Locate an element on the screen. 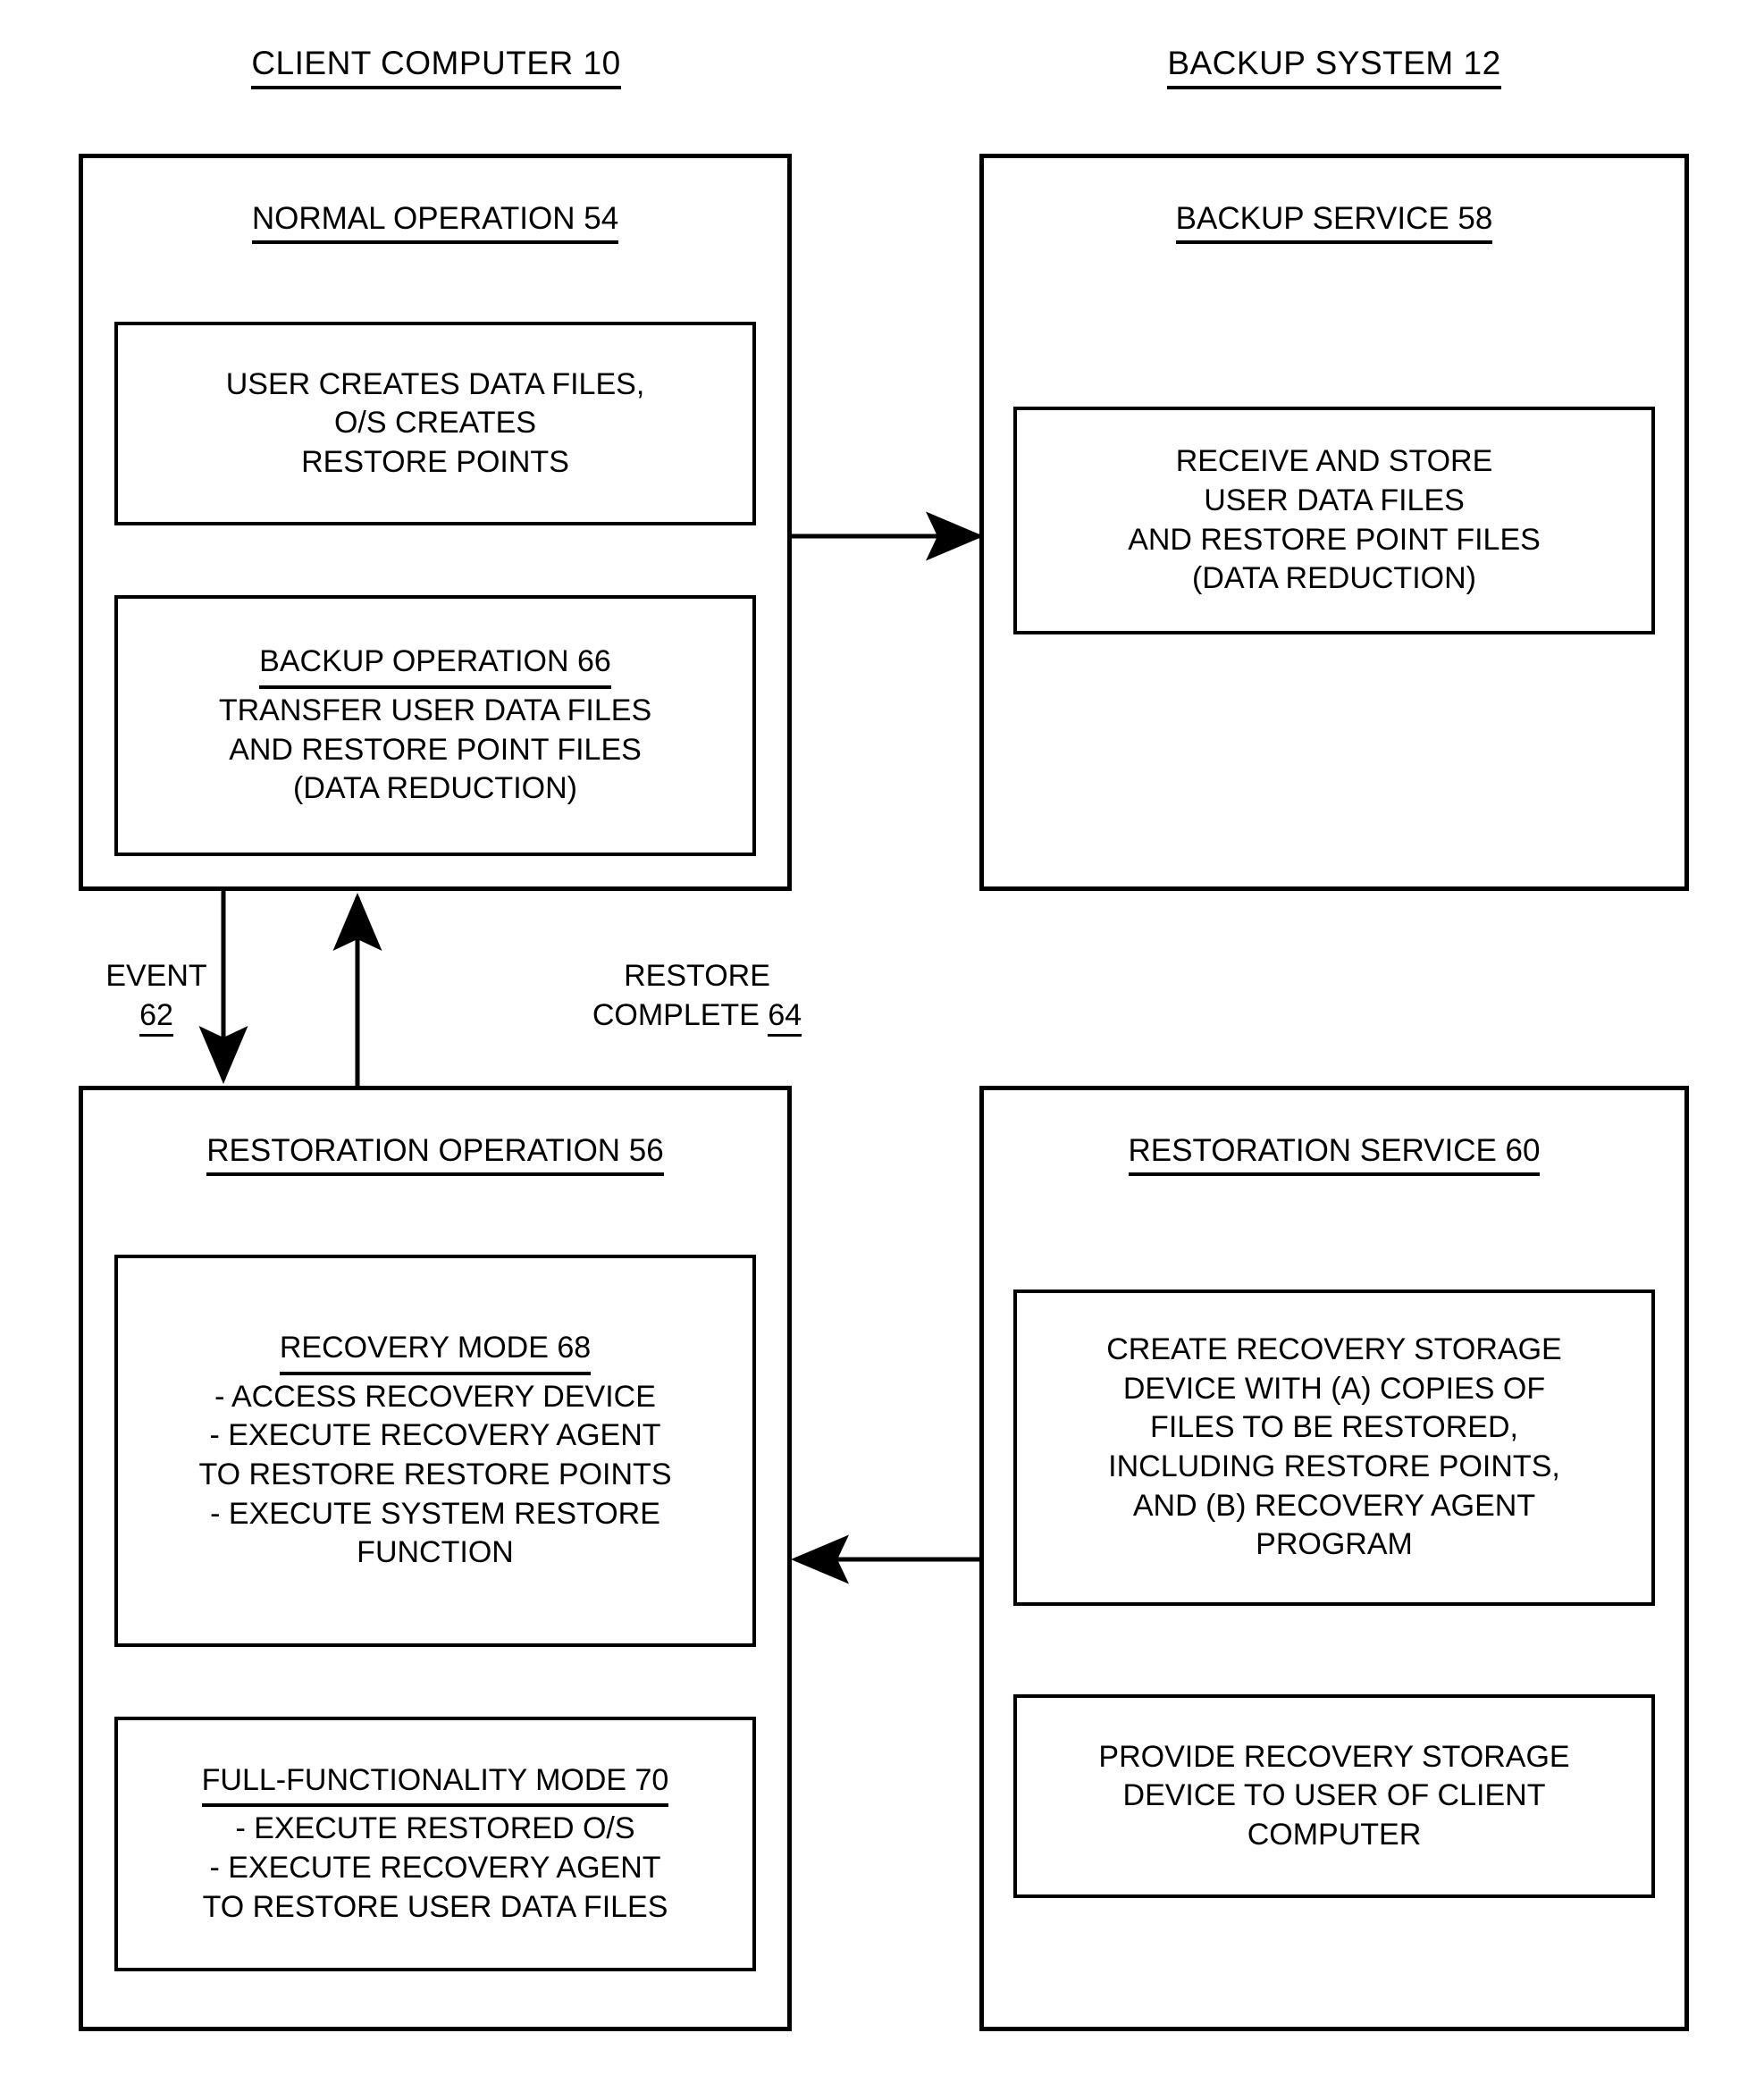  step-recovery-mode-line-1: - ACCESS RECOVERY DEVICE is located at coordinates (435, 1396).